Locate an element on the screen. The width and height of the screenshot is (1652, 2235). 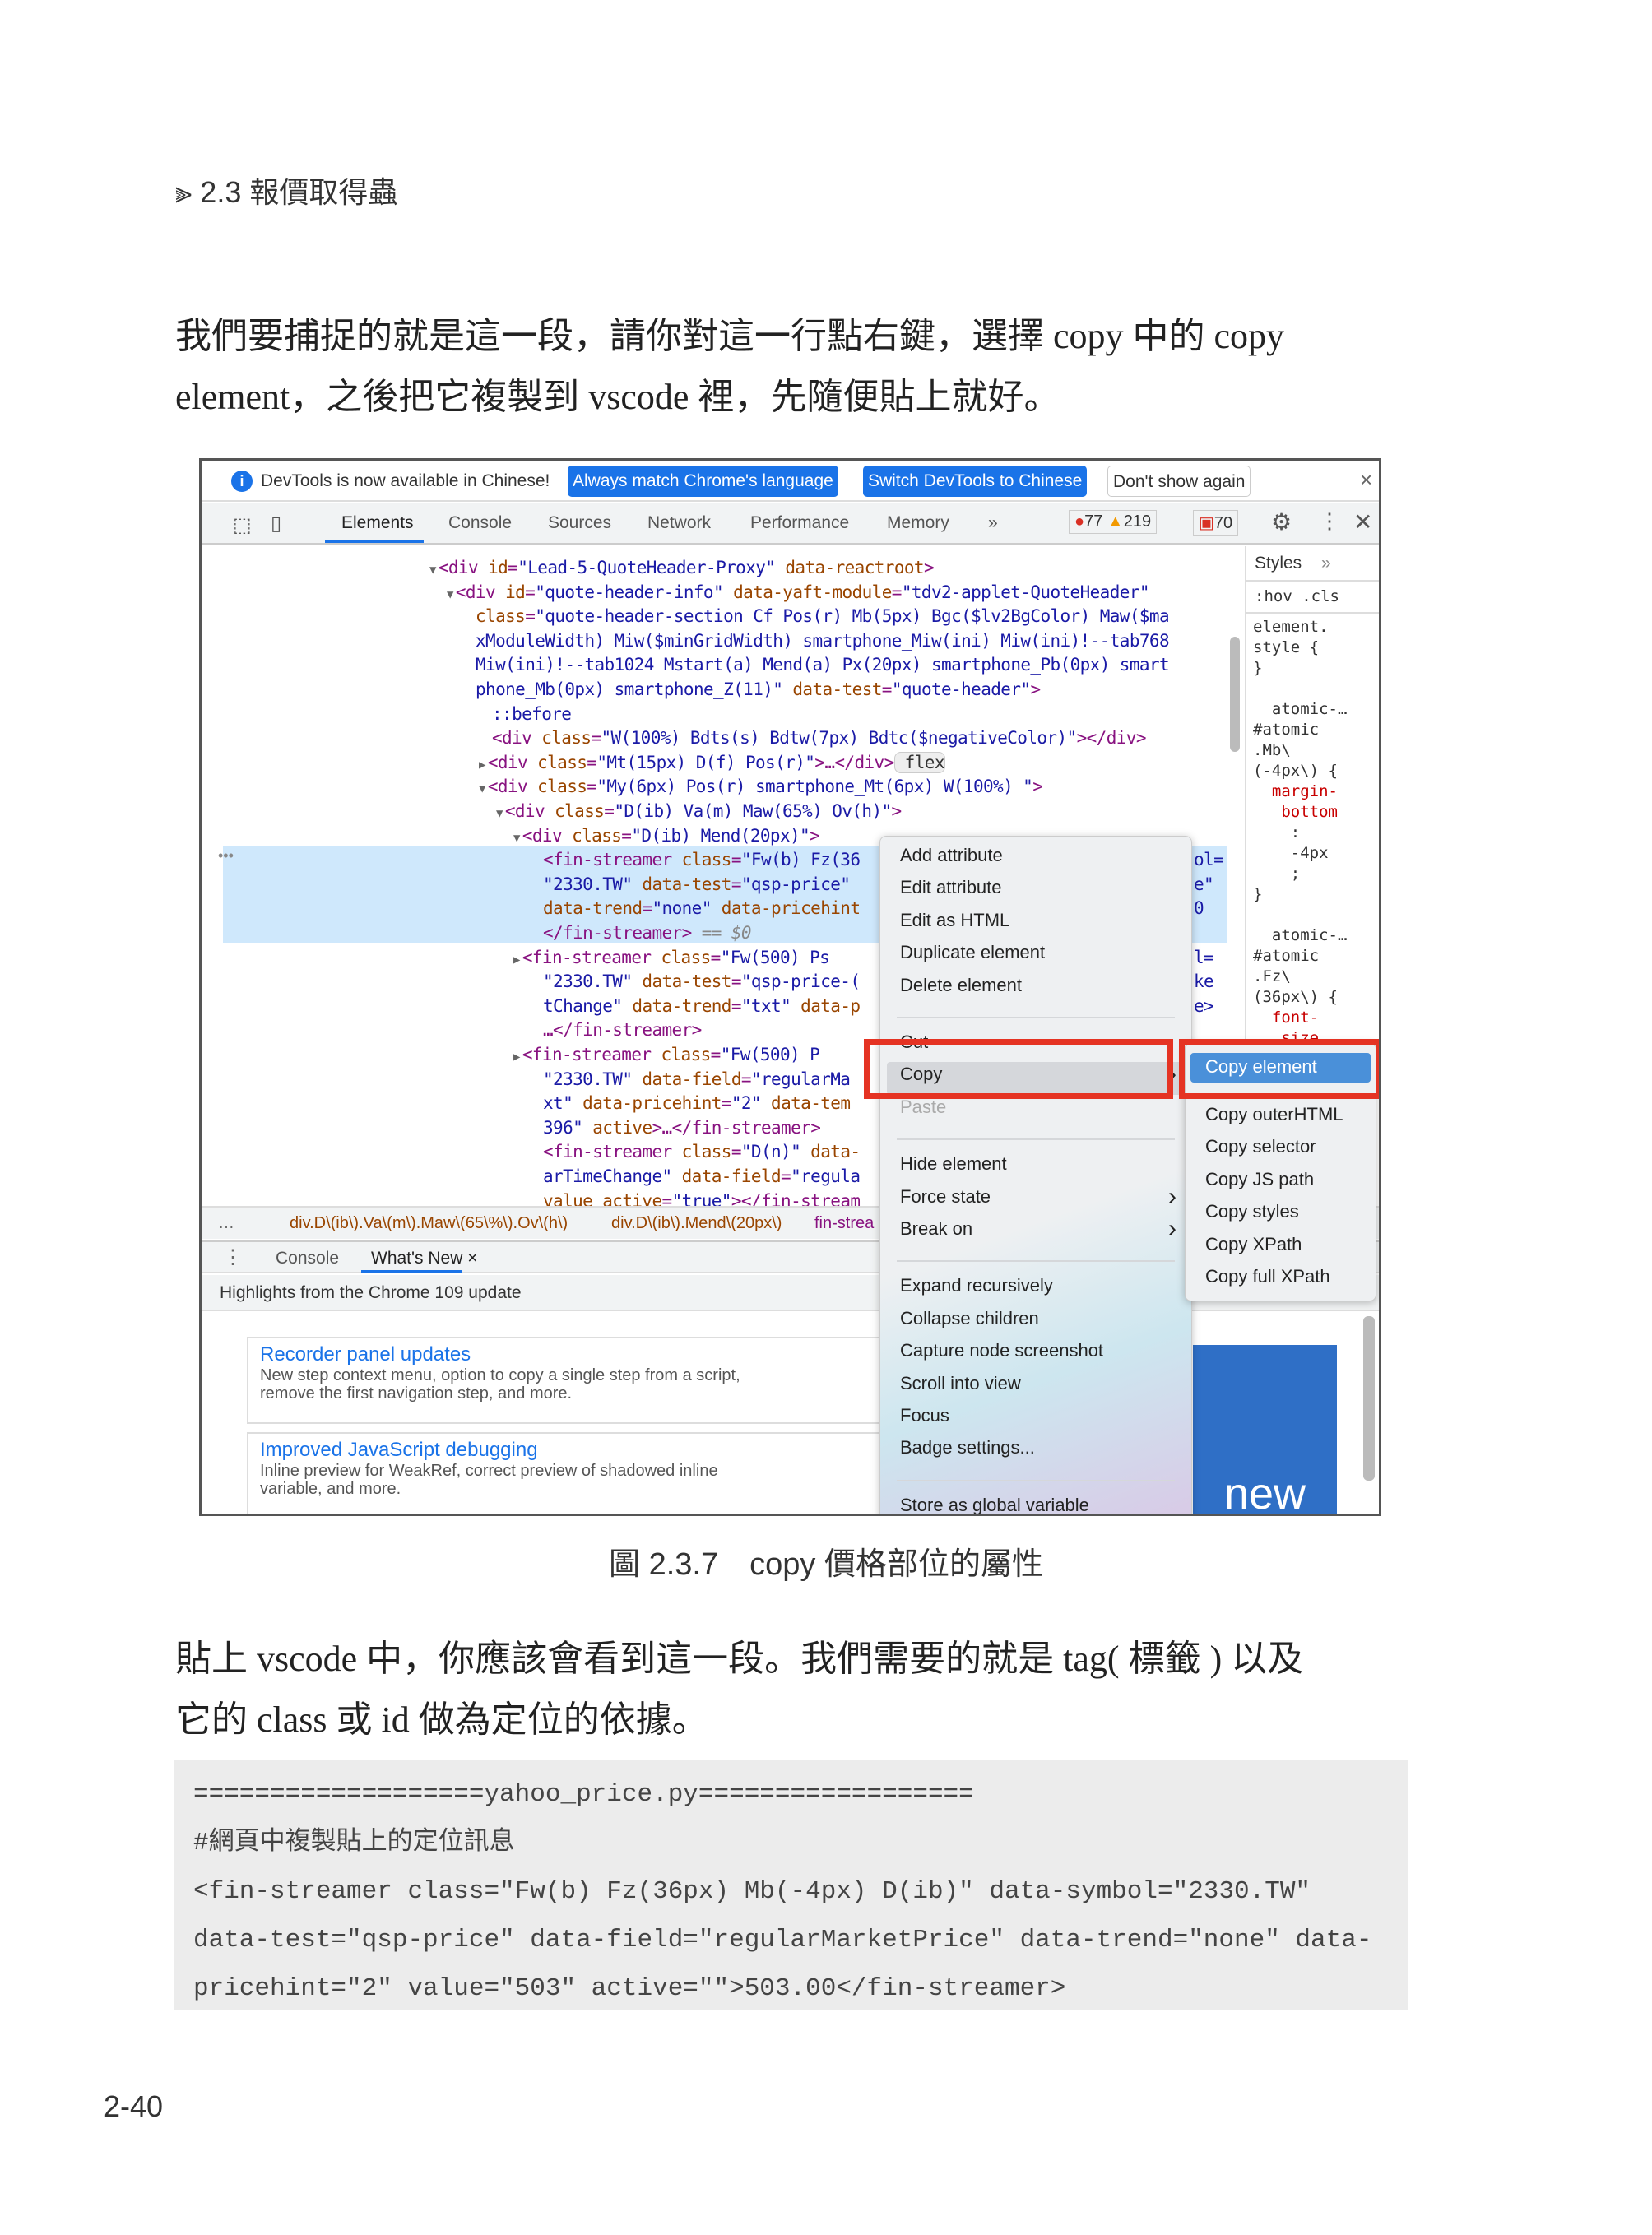
submenu-item-copy-styles: Copy styles is located at coordinates (1252, 1211).